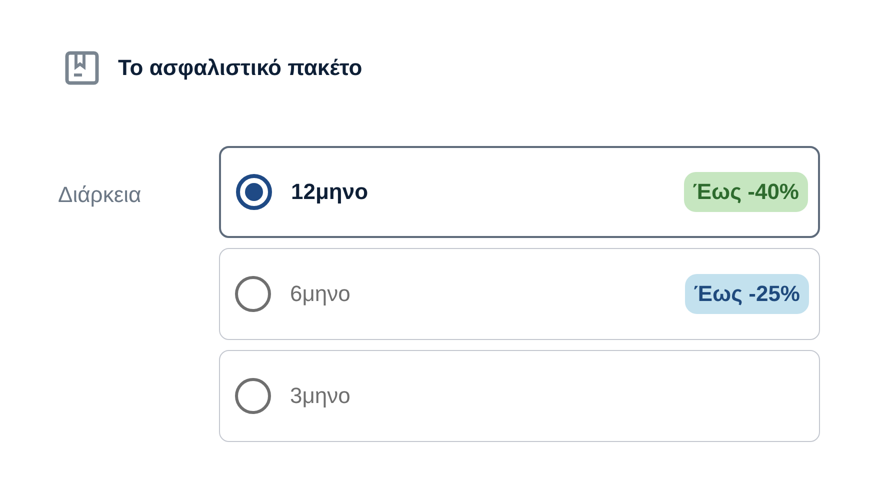 Image resolution: width=884 pixels, height=478 pixels. Describe the element at coordinates (519, 294) in the screenshot. I see `duration-option: 6μηνο Έως -25%` at that location.